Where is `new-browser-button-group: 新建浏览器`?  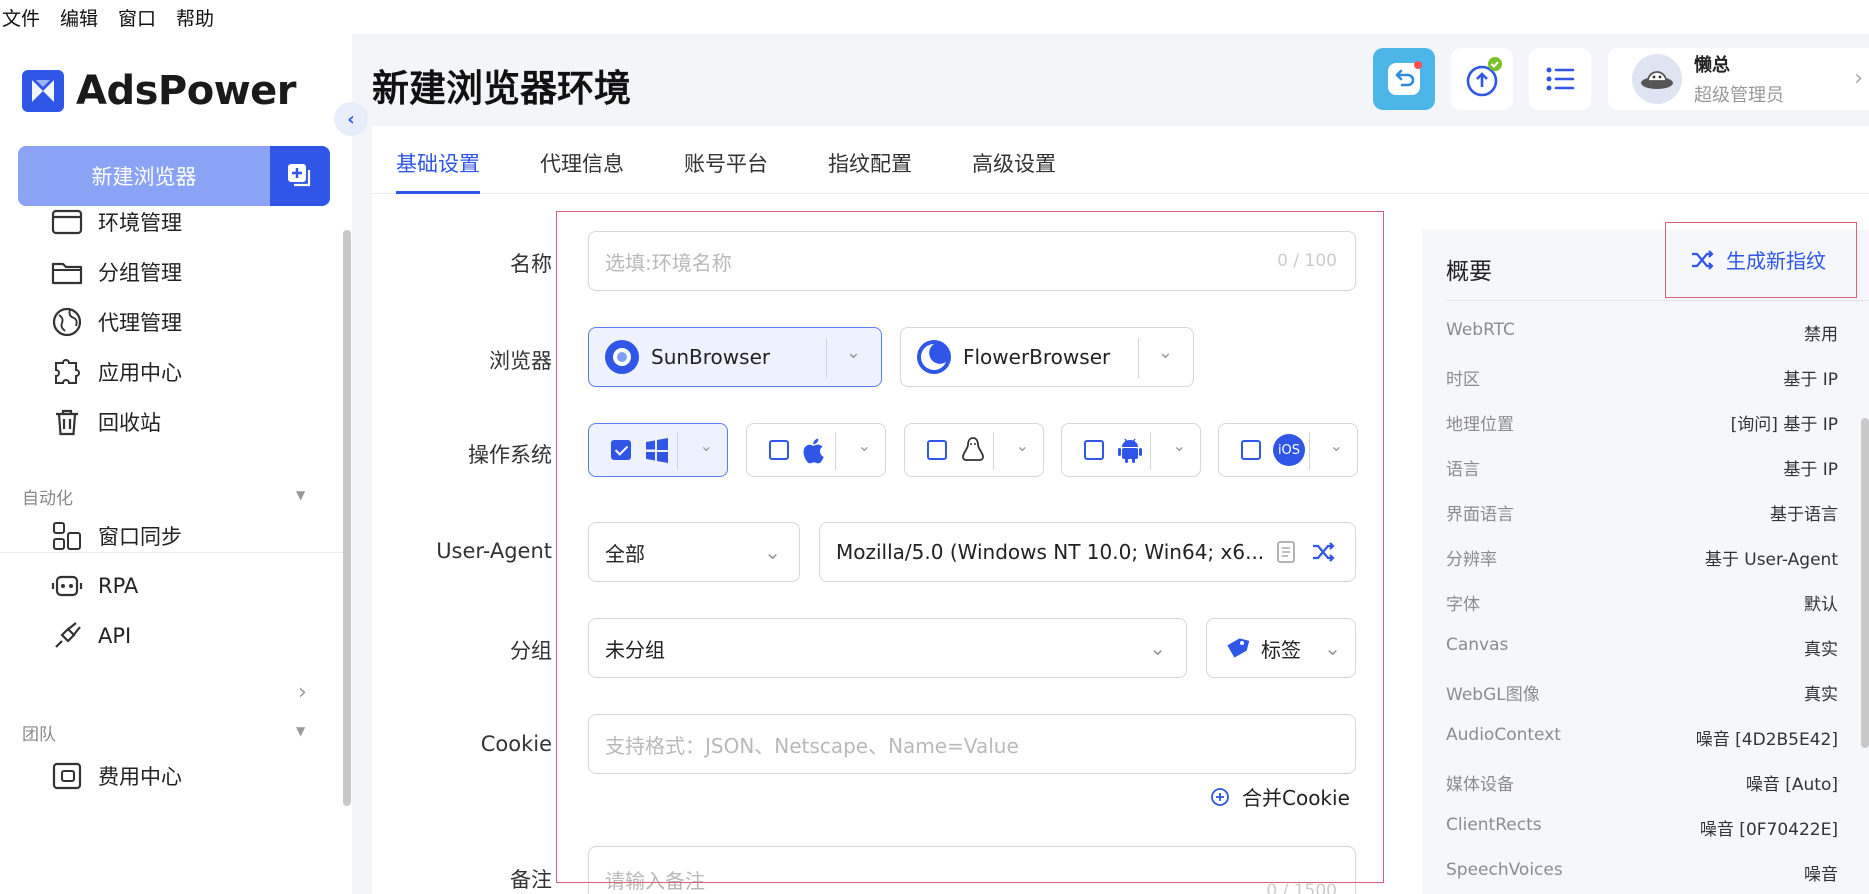 new-browser-button-group: 新建浏览器 is located at coordinates (174, 176).